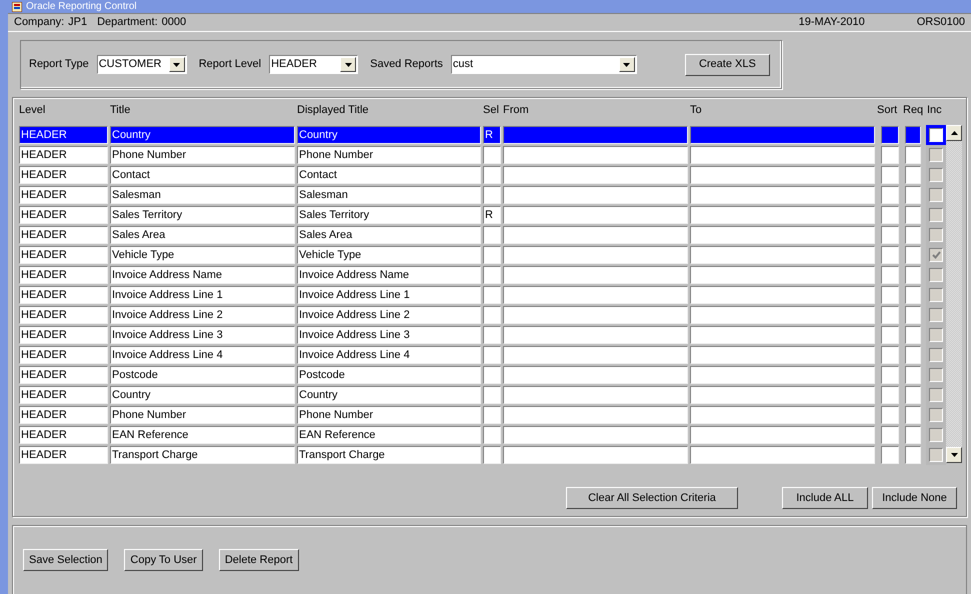  Describe the element at coordinates (141, 64) in the screenshot. I see `dropdown: CUSTOMER` at that location.